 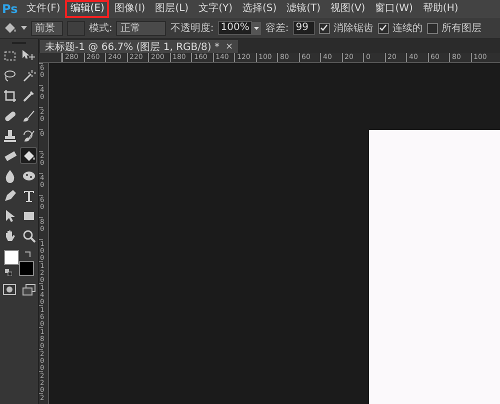 What do you see at coordinates (9, 289) in the screenshot?
I see `quick-mask-icon` at bounding box center [9, 289].